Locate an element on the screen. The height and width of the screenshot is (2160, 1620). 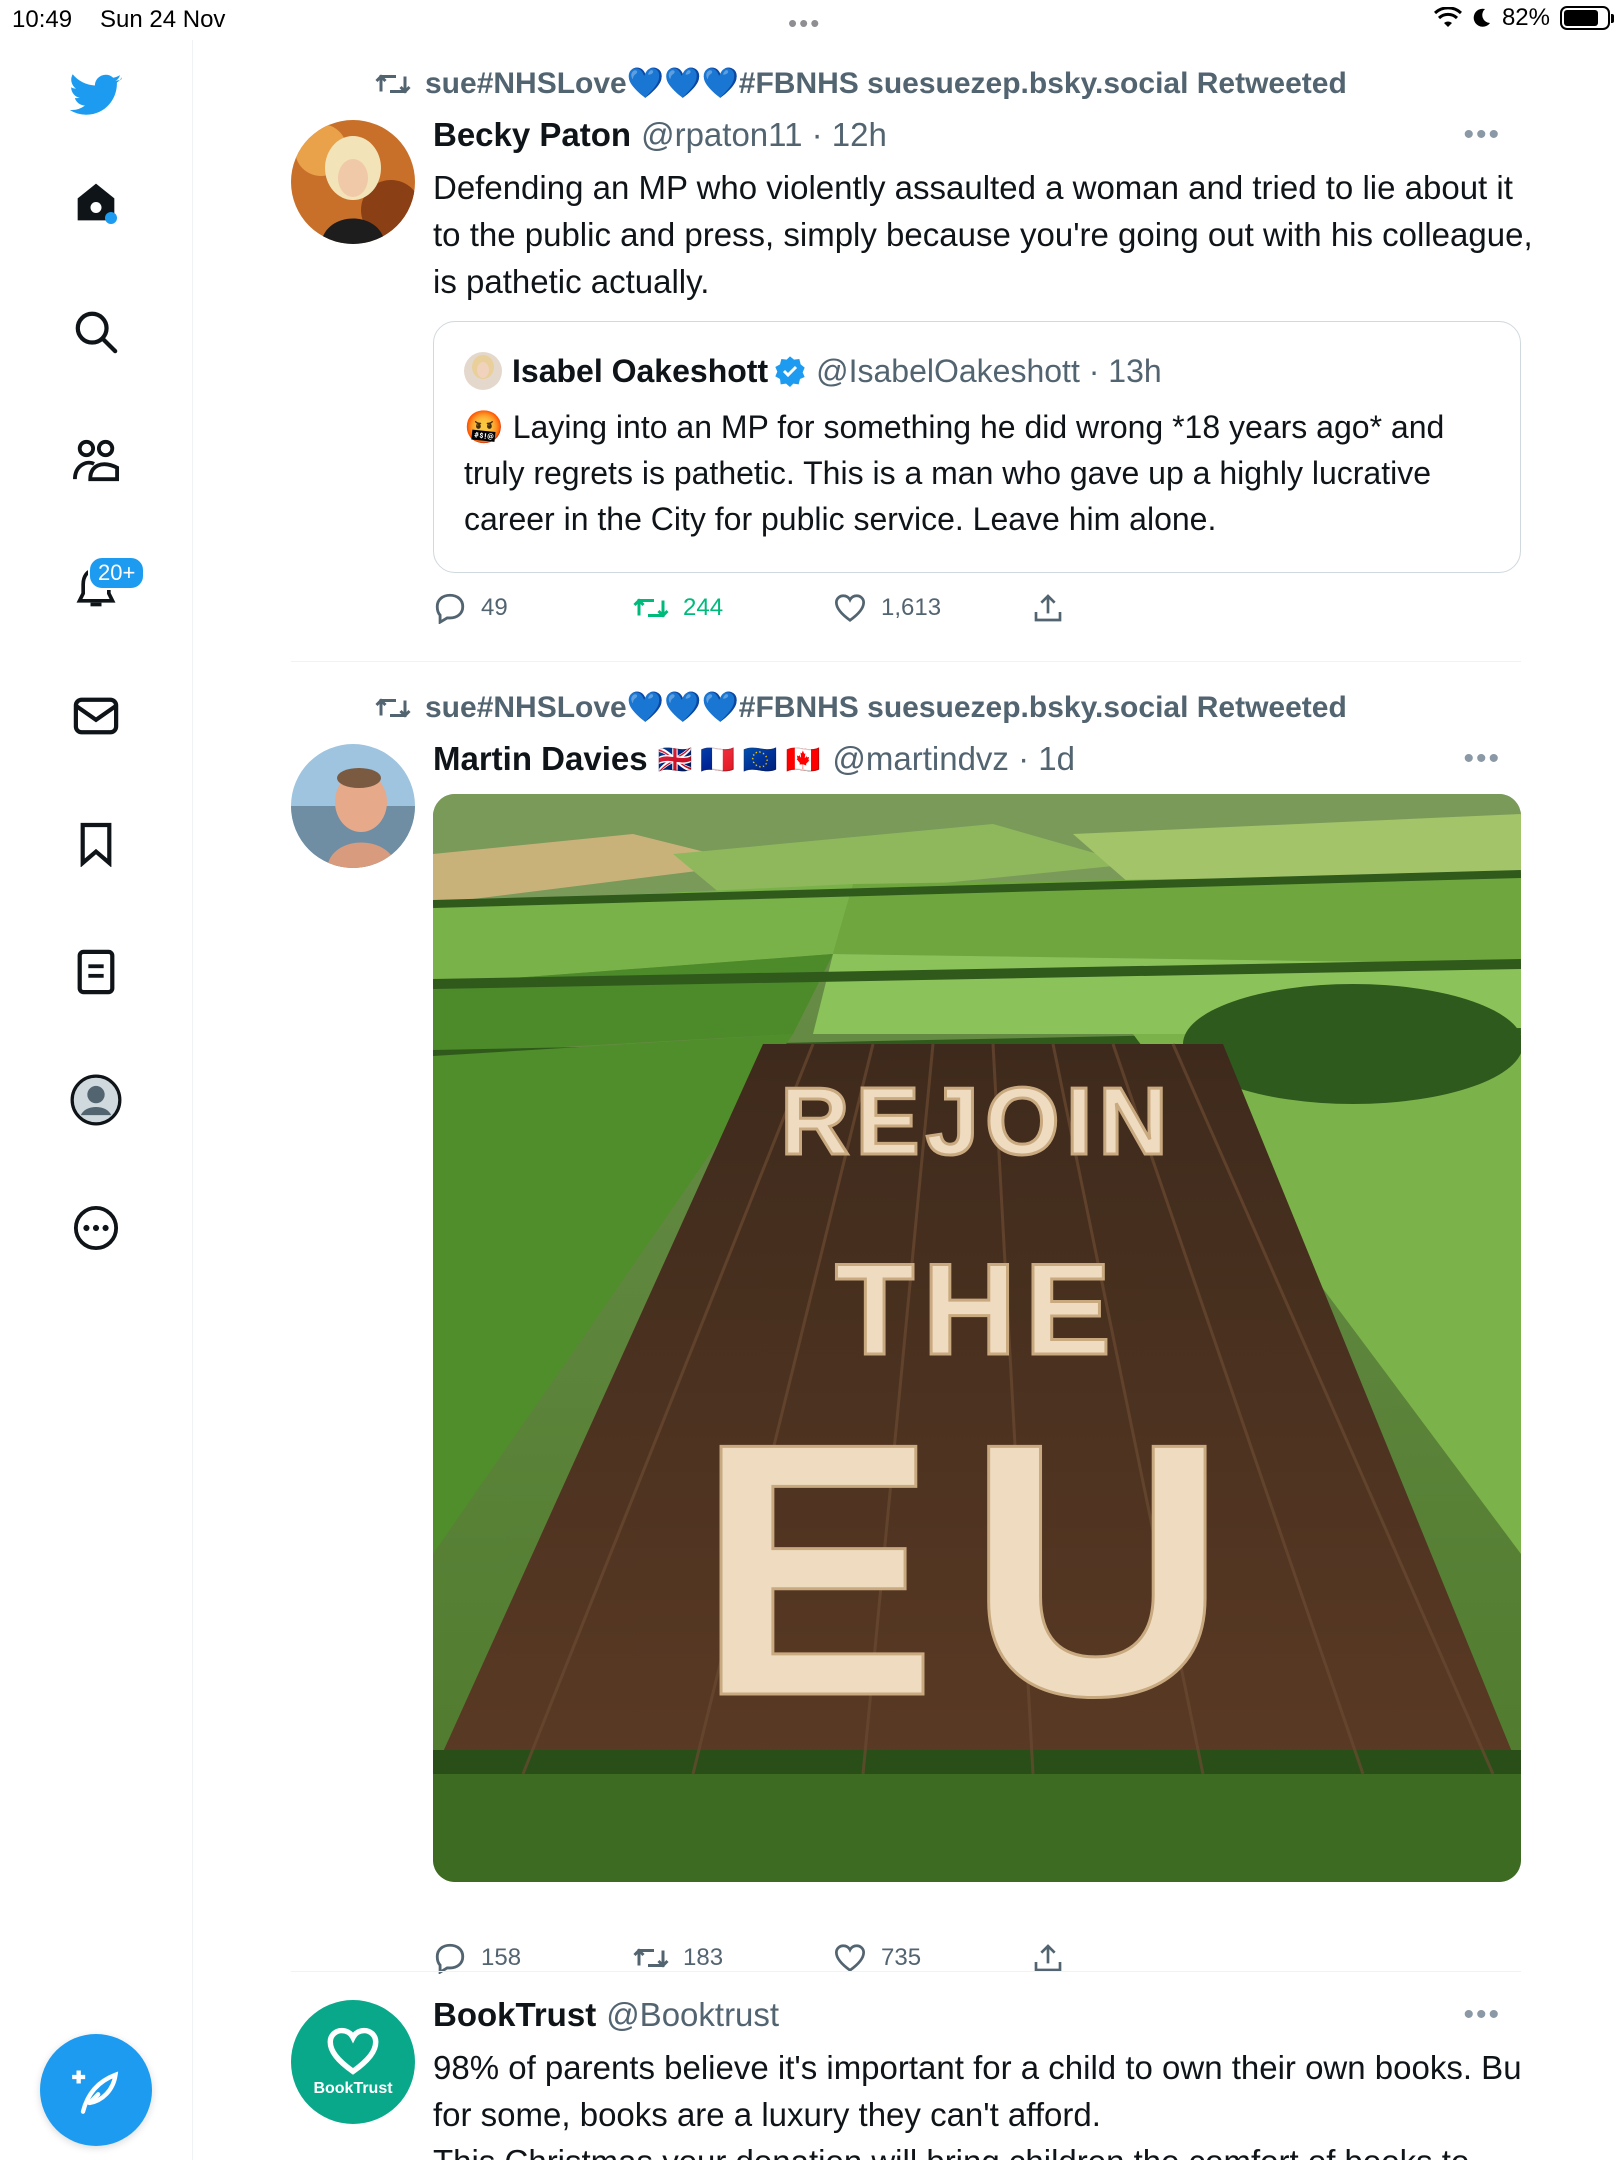
reply-count: 49 is located at coordinates (494, 607).